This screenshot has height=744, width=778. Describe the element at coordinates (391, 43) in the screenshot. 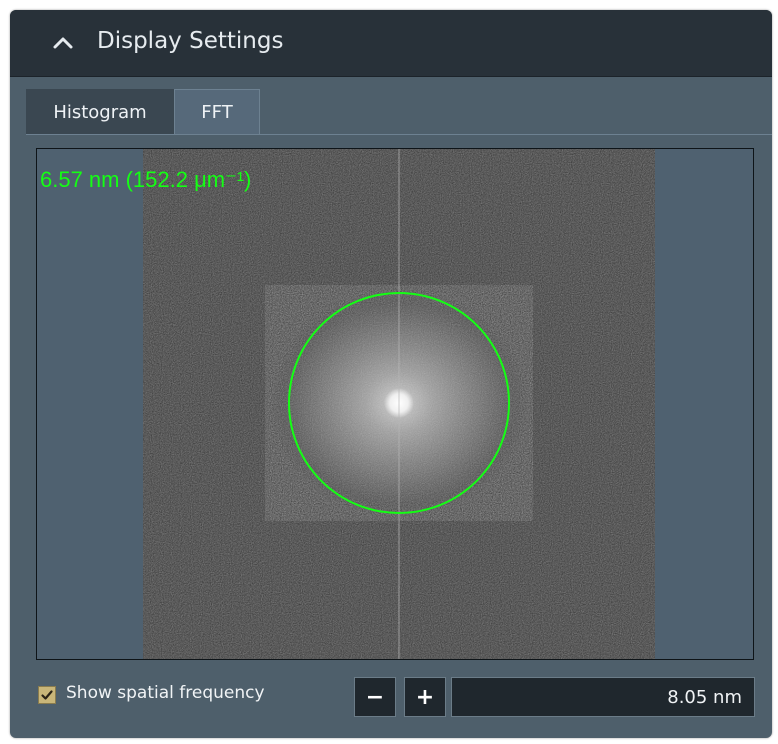

I see `panel-header: Display Settings` at that location.